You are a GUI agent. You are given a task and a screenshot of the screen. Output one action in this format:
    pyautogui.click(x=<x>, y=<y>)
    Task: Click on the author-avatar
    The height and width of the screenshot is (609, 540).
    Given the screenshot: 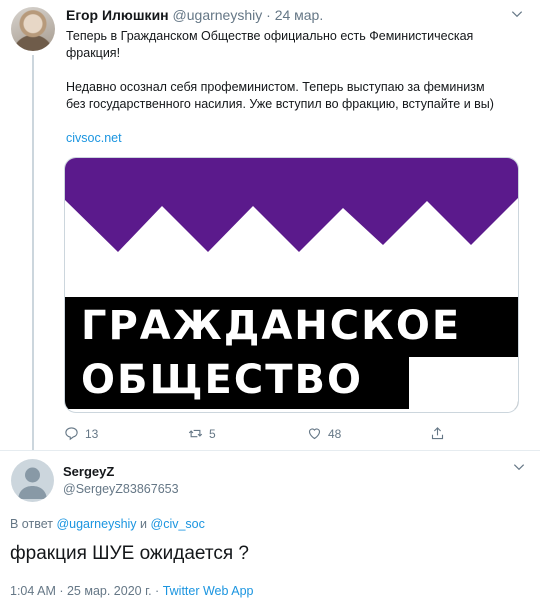 What is the action you would take?
    pyautogui.click(x=33, y=29)
    